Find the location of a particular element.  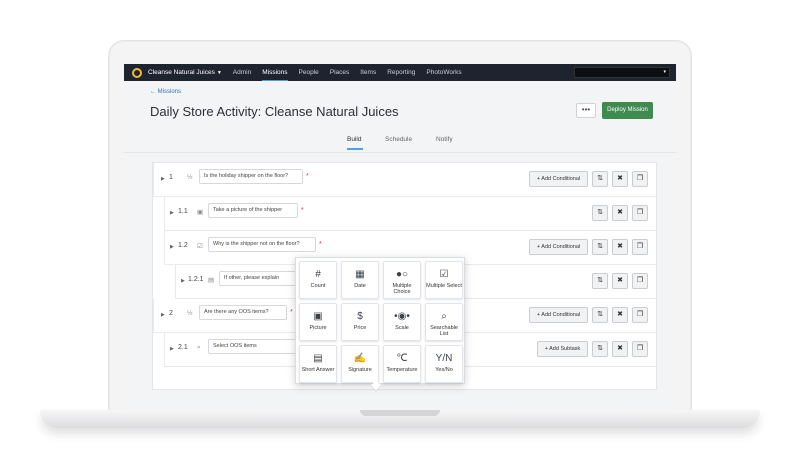

task-number: 1.2.1 is located at coordinates (196, 279).